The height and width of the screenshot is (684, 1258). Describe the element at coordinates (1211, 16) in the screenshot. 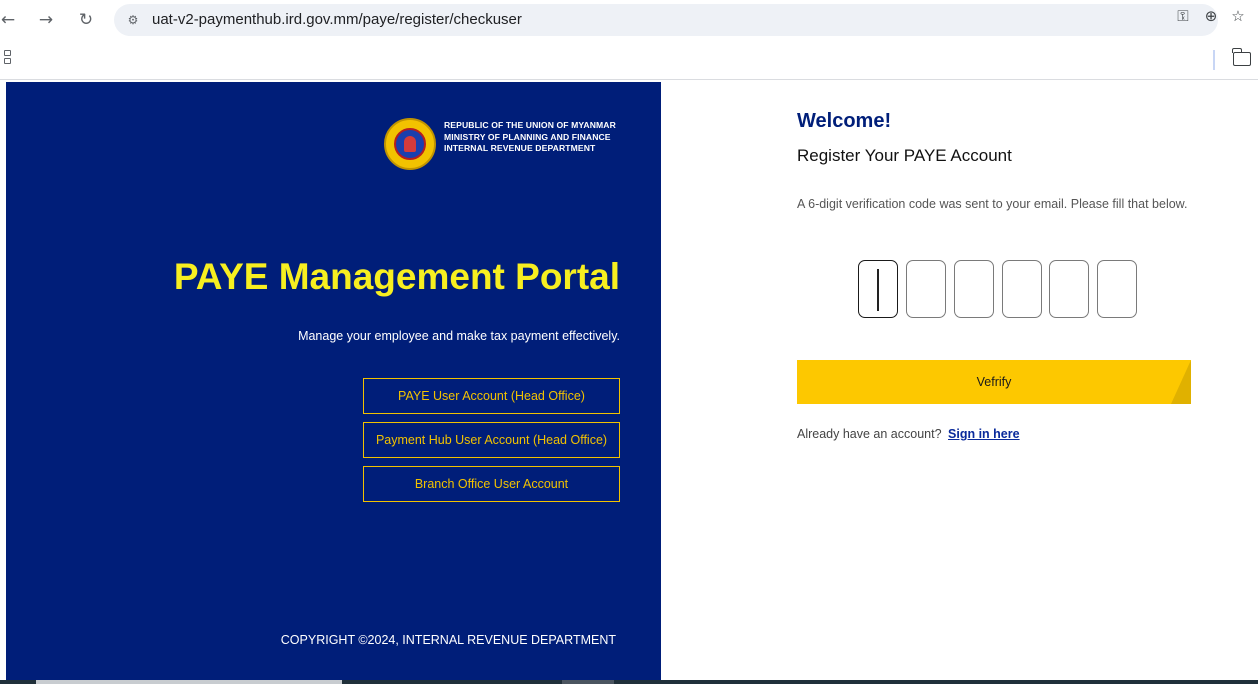

I see `zoom-icon: ⊕` at that location.